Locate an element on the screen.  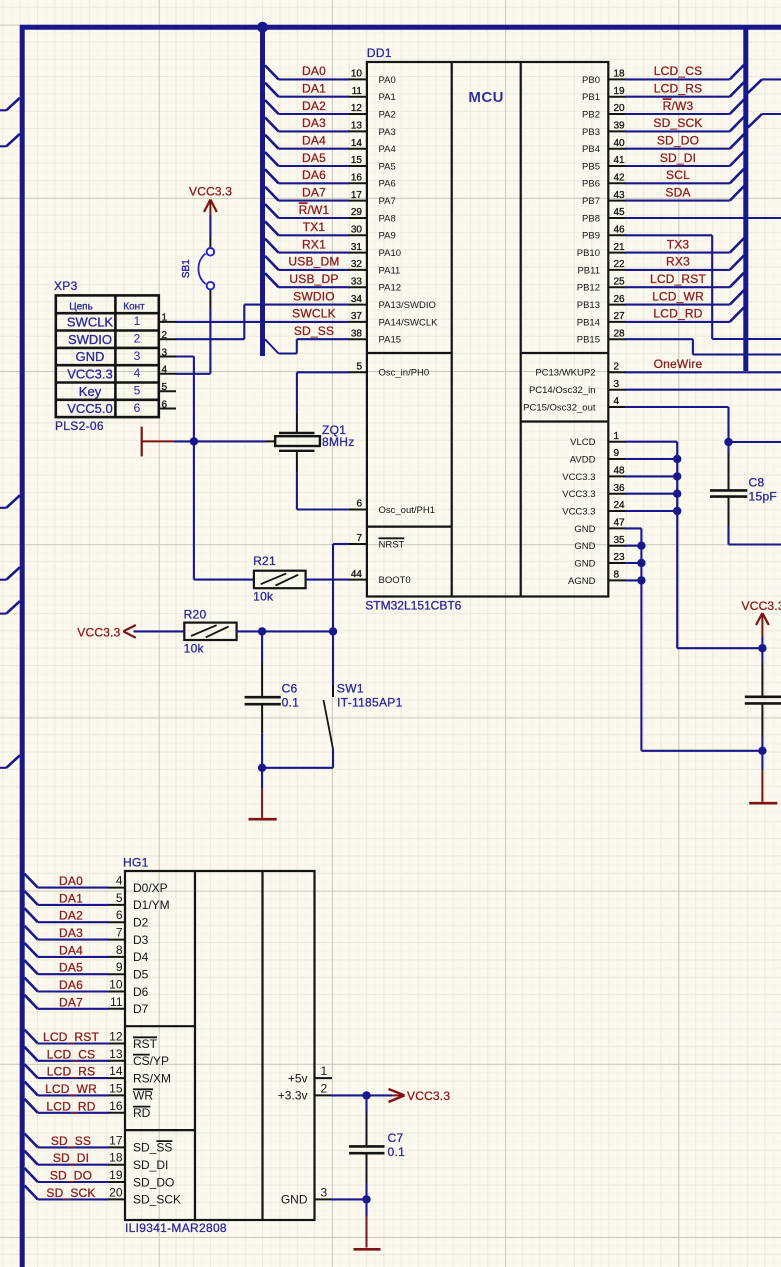
svg-text: PB11 is located at coordinates (588, 270).